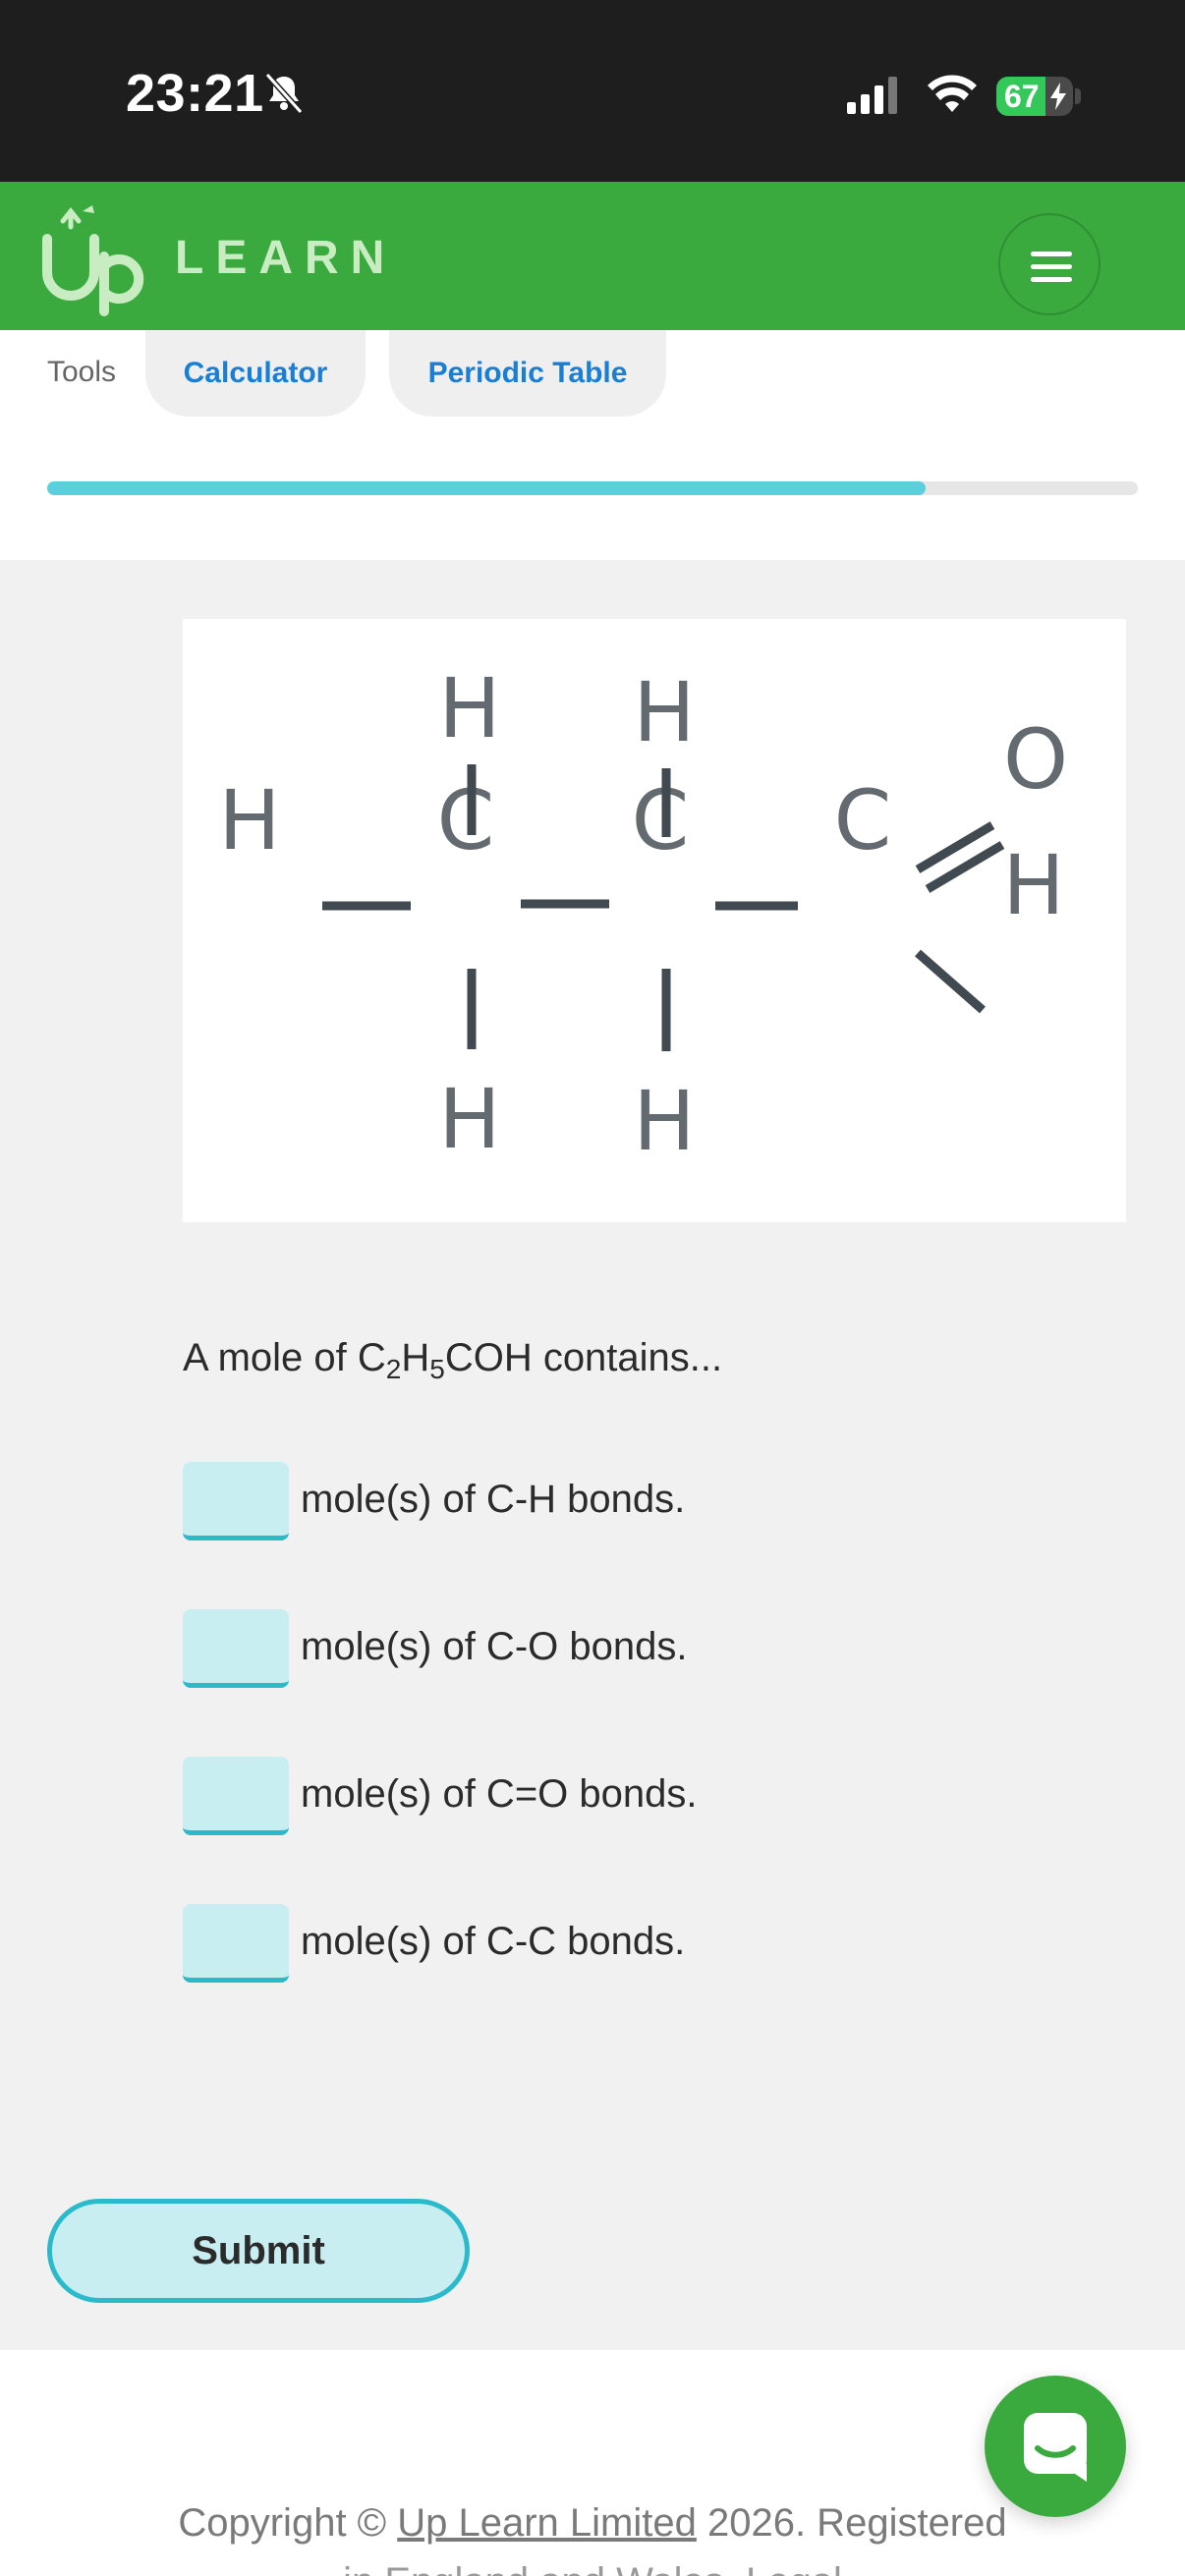 The width and height of the screenshot is (1185, 2576). Describe the element at coordinates (236, 1796) in the screenshot. I see `c-double-o-bonds-input` at that location.